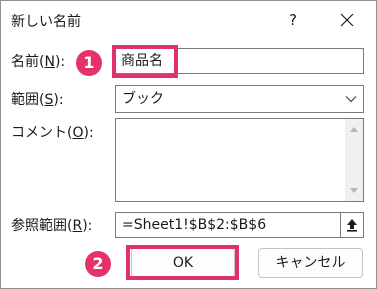 The width and height of the screenshot is (377, 289). I want to click on close-button, so click(347, 20).